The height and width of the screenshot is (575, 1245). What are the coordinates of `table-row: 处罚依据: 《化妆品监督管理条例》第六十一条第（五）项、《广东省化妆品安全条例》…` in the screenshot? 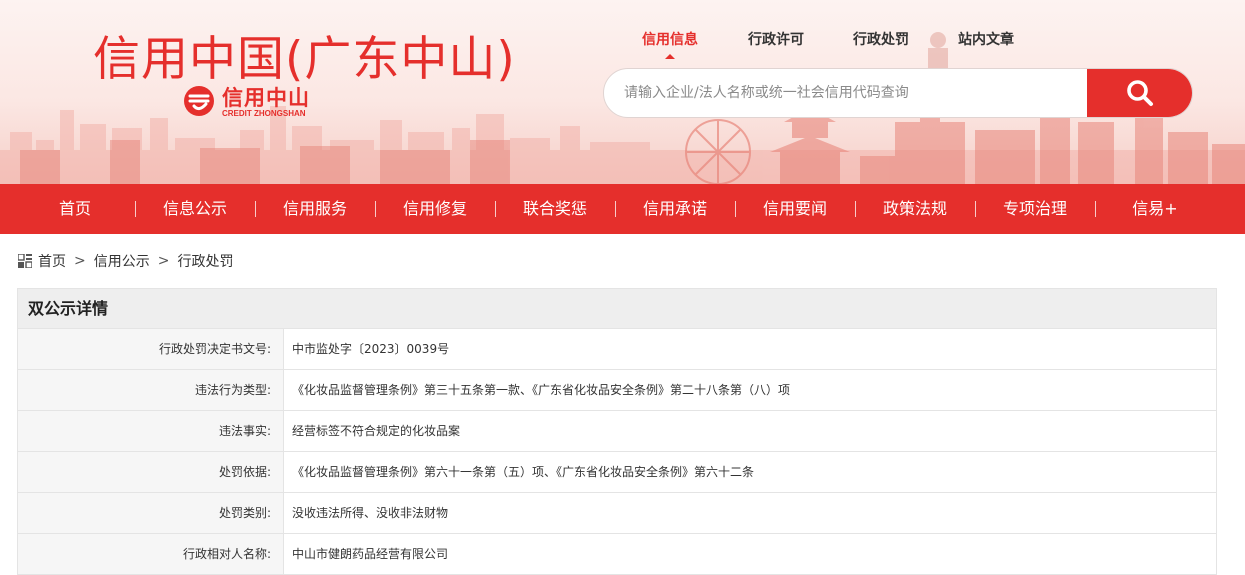 It's located at (617, 472).